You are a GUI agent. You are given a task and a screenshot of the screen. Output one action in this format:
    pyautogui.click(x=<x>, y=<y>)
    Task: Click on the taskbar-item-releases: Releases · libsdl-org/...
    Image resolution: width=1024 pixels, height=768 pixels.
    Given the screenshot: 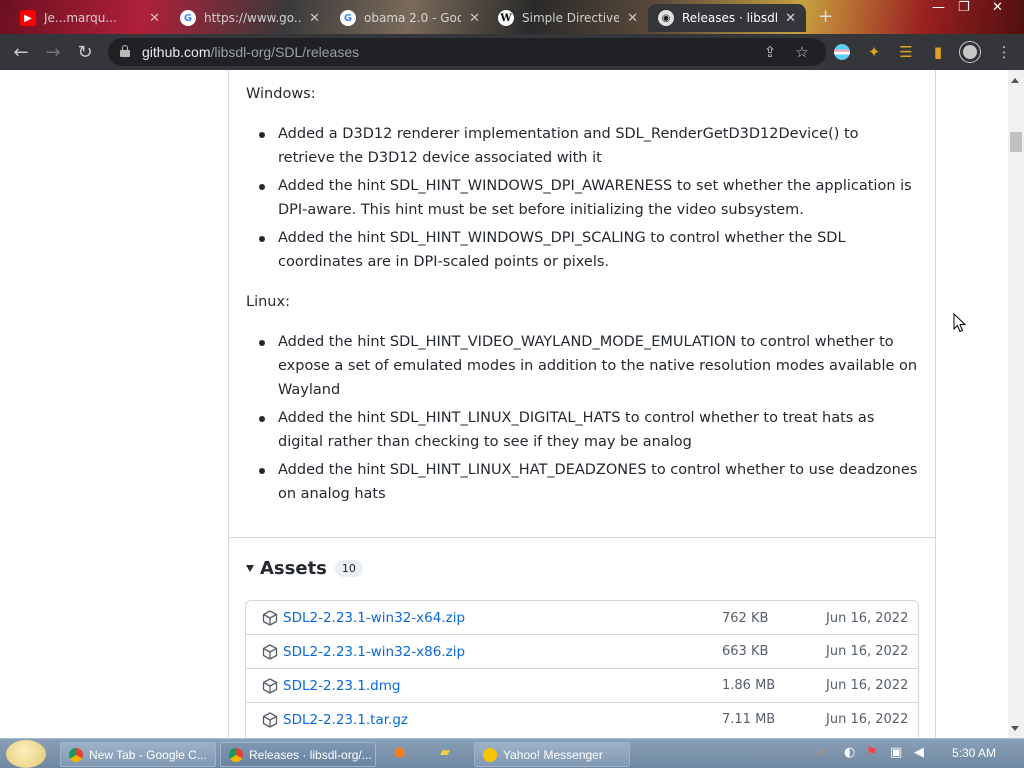 What is the action you would take?
    pyautogui.click(x=298, y=754)
    